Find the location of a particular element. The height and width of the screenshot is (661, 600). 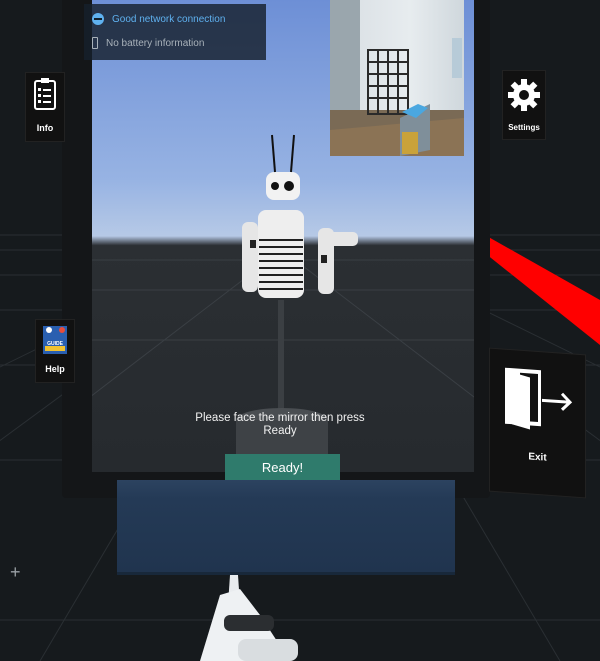

help-label: Help is located at coordinates (55, 369).